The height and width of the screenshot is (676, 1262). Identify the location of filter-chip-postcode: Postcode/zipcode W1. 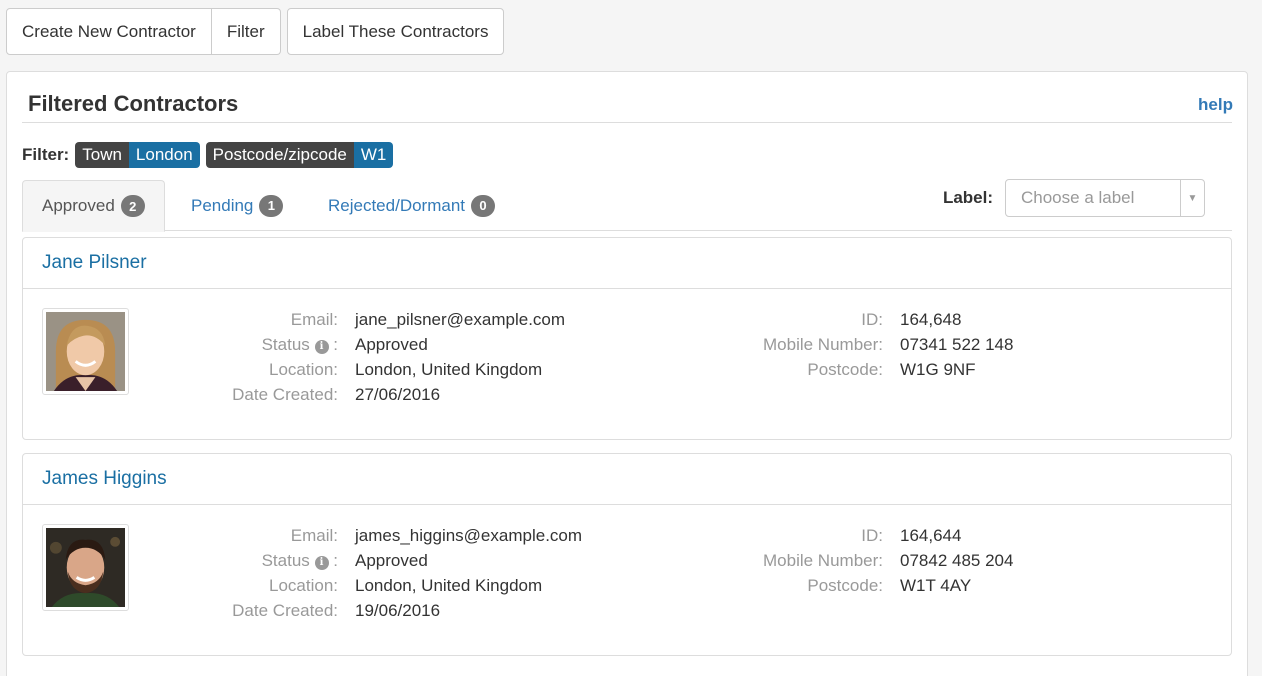
(299, 155).